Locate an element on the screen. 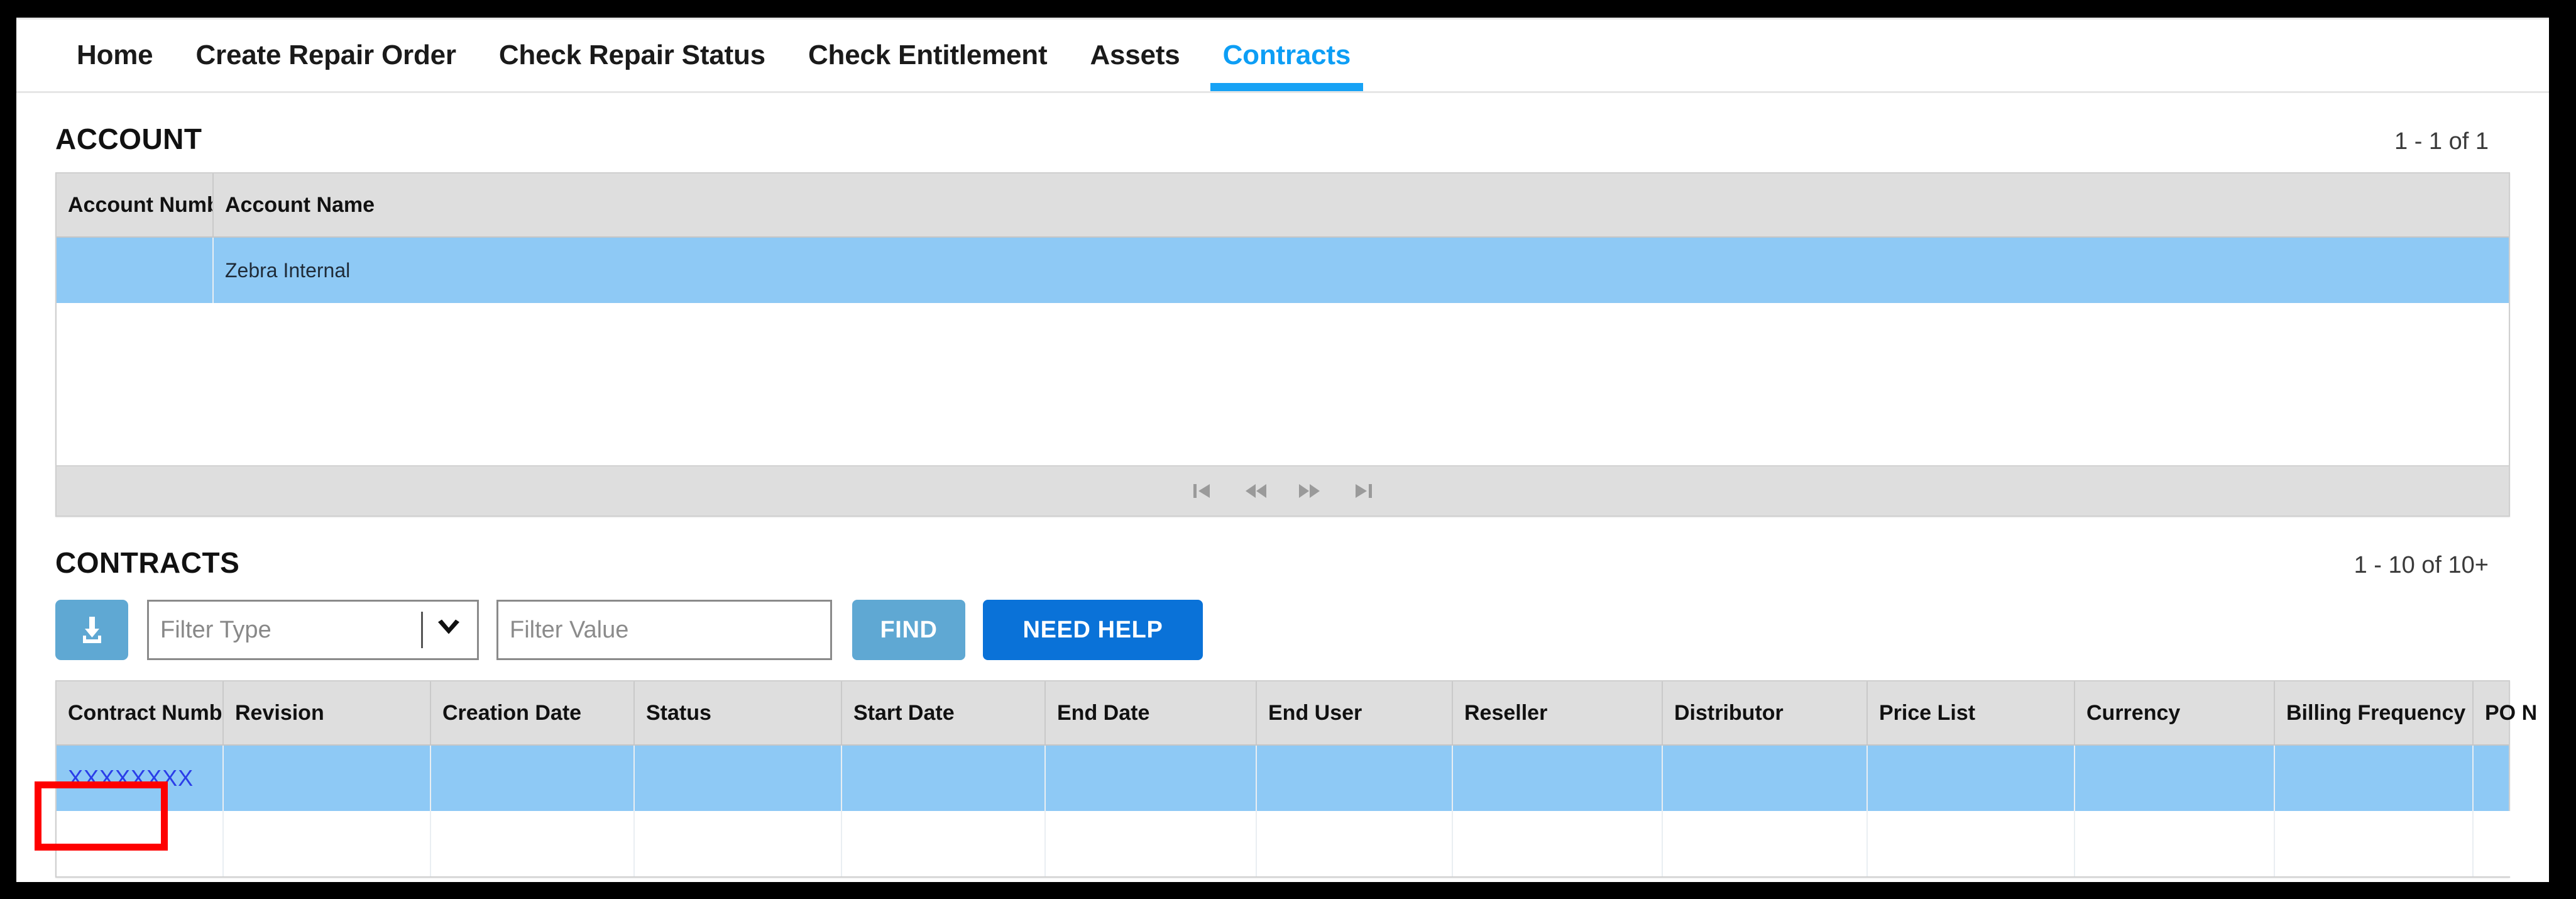 This screenshot has width=2576, height=899. nav-tab-label: Check Repair Status is located at coordinates (631, 55).